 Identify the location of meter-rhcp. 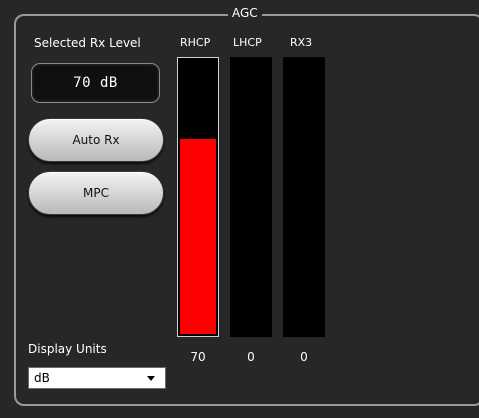
(198, 197).